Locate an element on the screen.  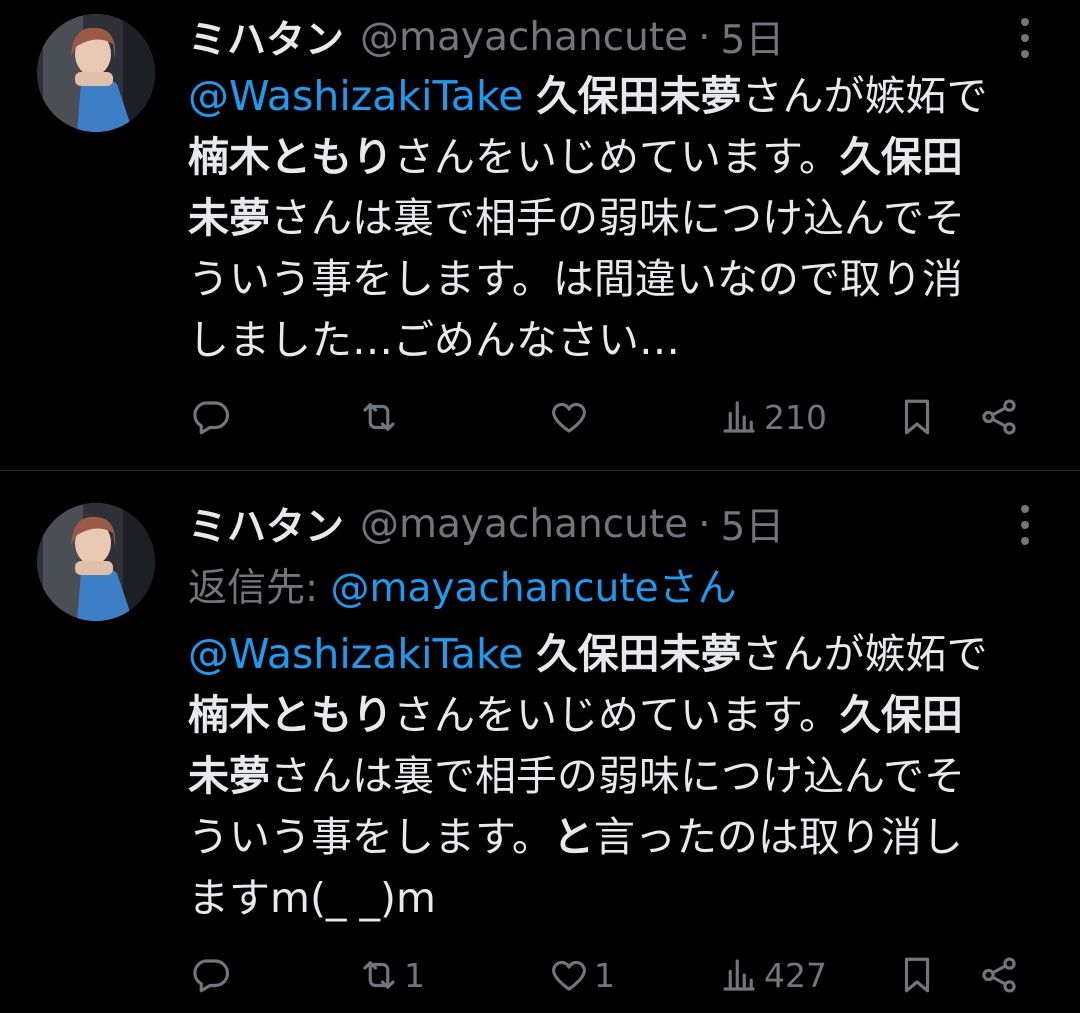
text-run: ますm(_ _)m is located at coordinates (312, 898).